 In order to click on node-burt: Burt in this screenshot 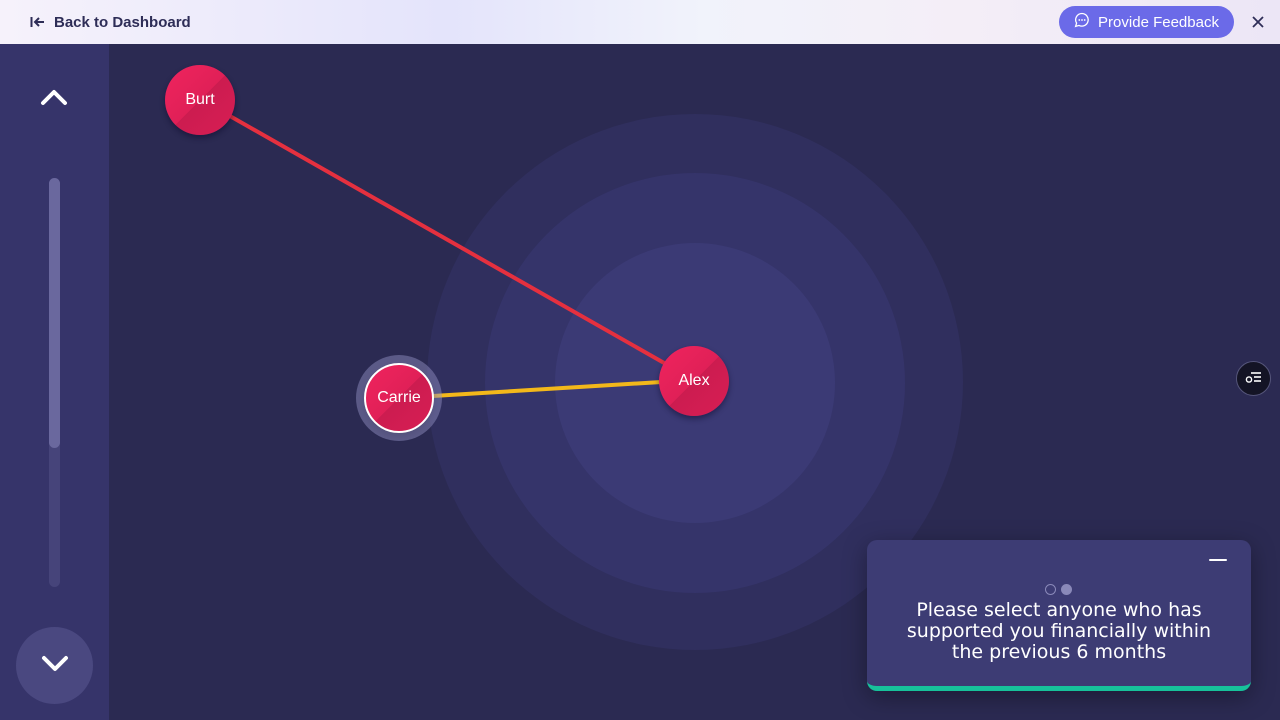, I will do `click(200, 100)`.